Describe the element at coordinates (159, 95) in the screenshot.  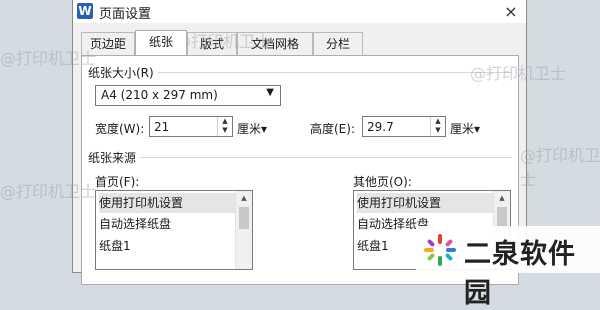
I see `paper-size-value: A4 (210 x 297 mm)` at that location.